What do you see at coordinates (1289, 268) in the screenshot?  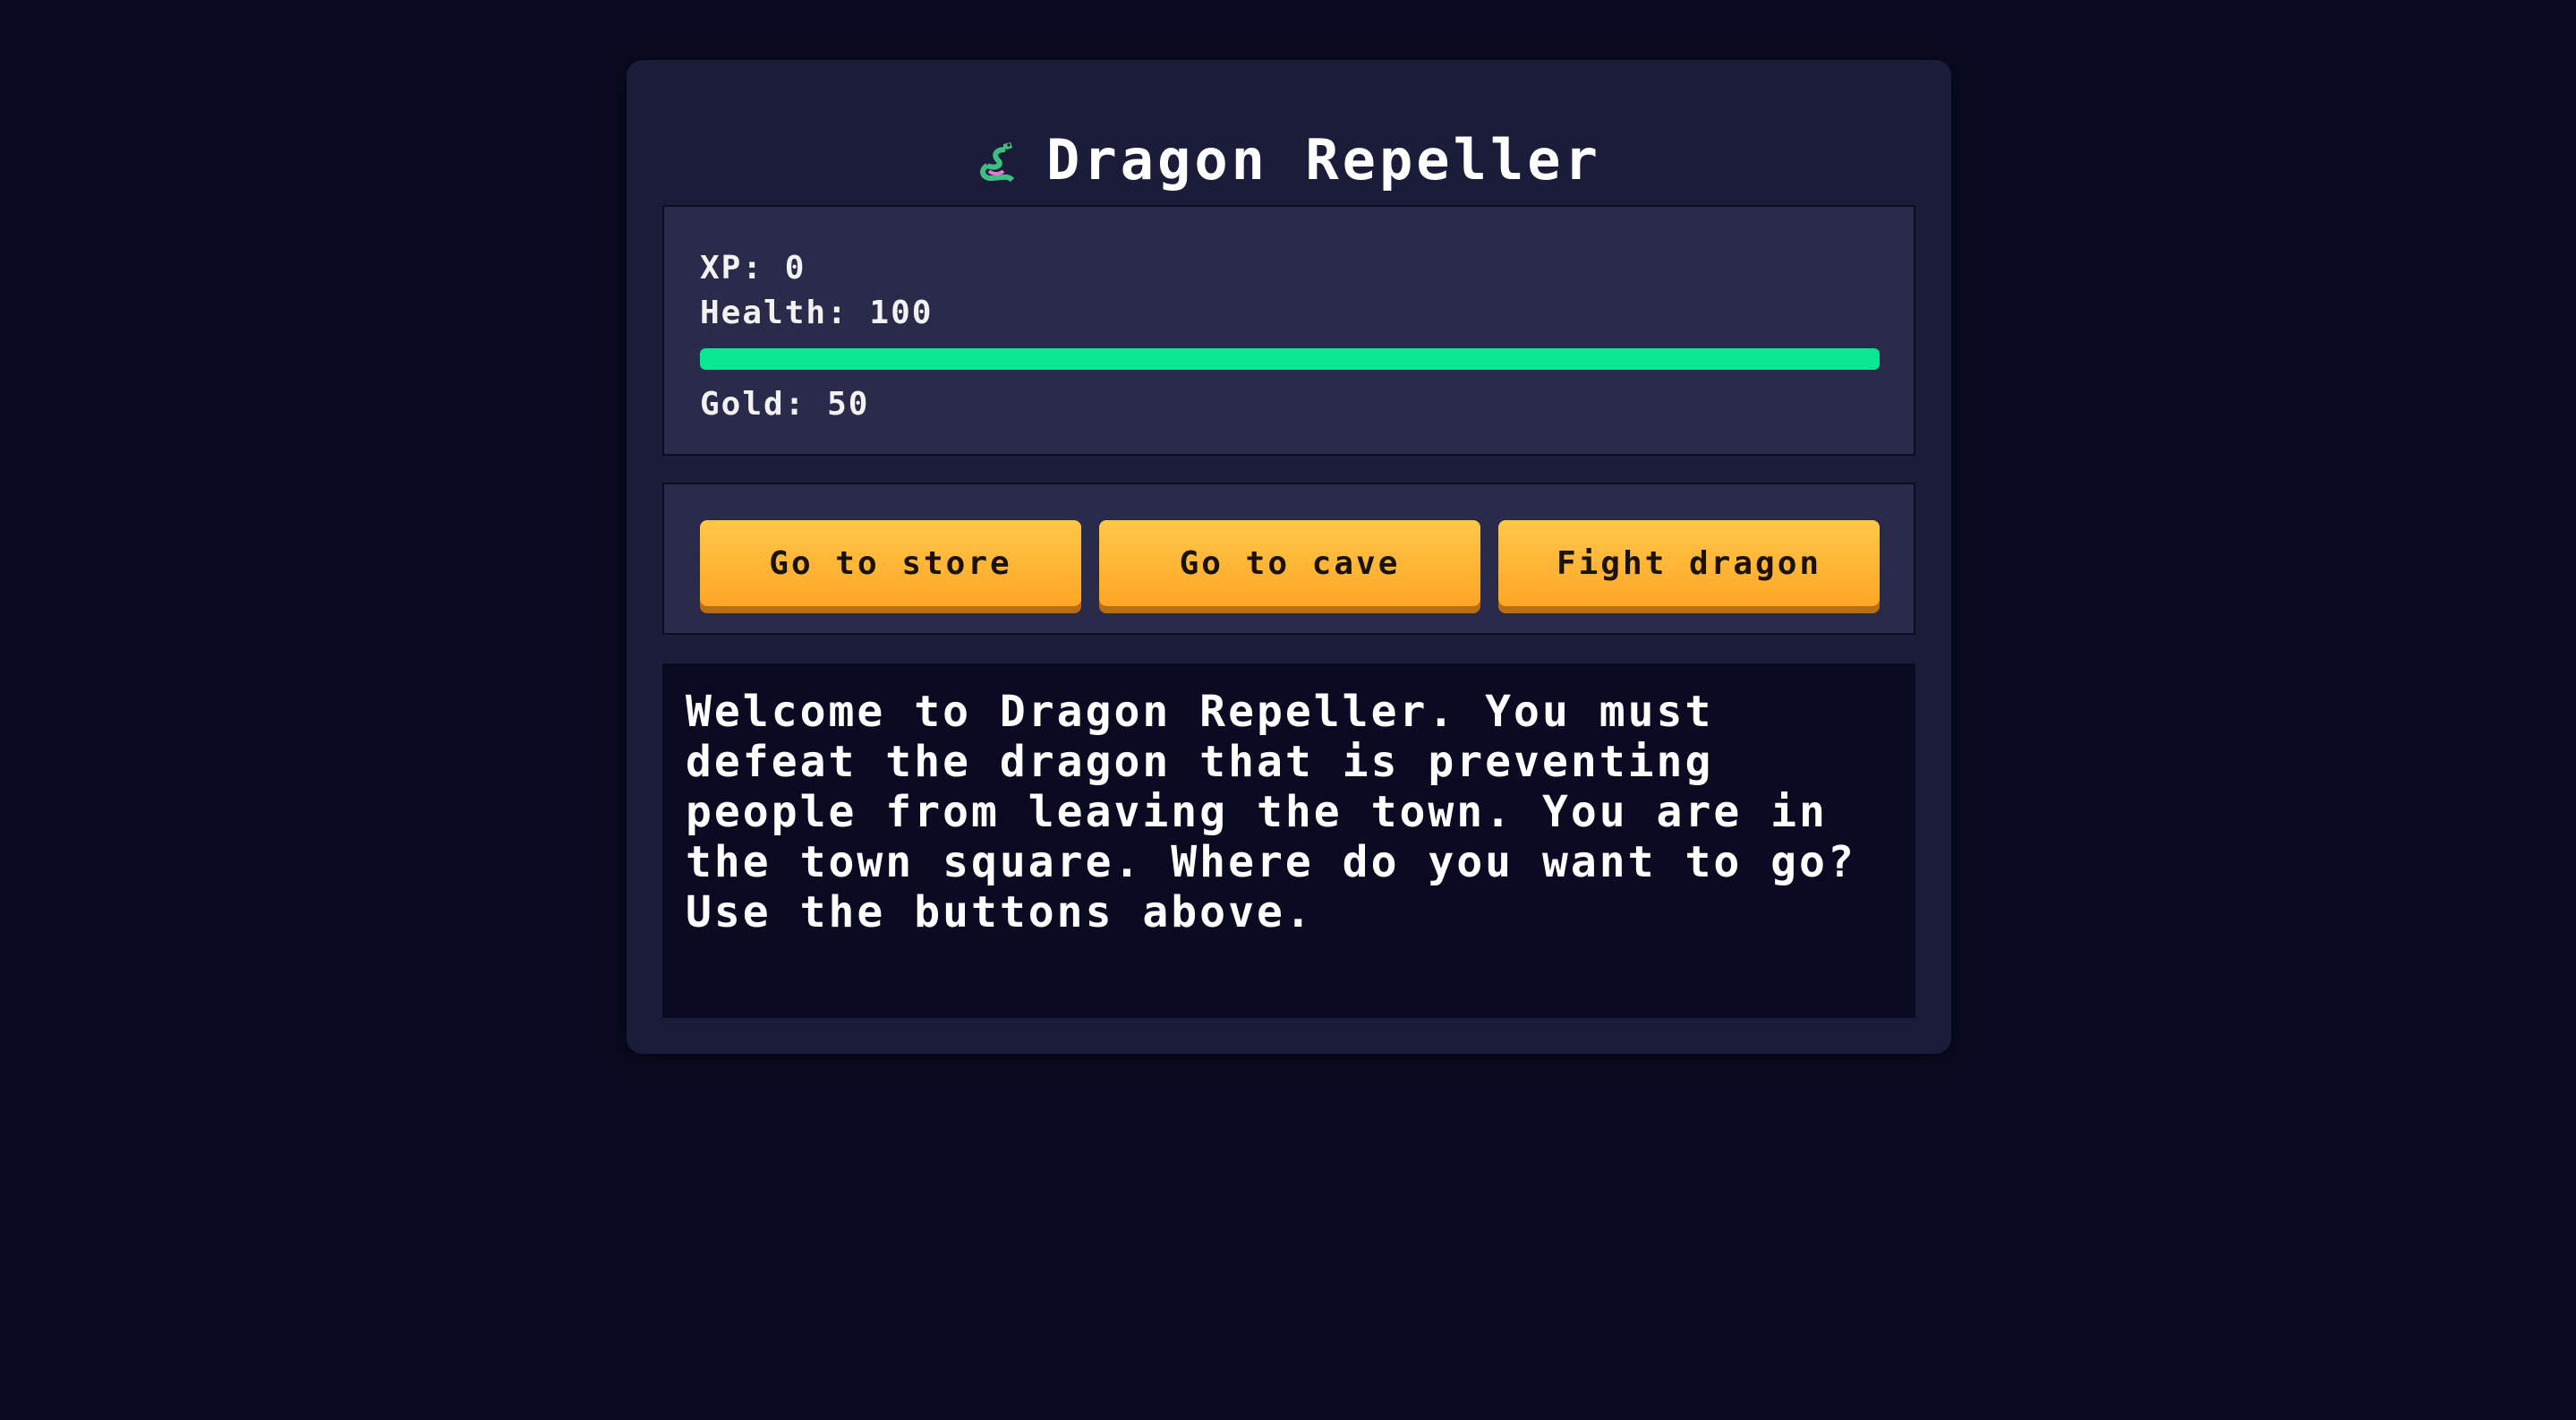 I see `xp-stat: XP: 0` at bounding box center [1289, 268].